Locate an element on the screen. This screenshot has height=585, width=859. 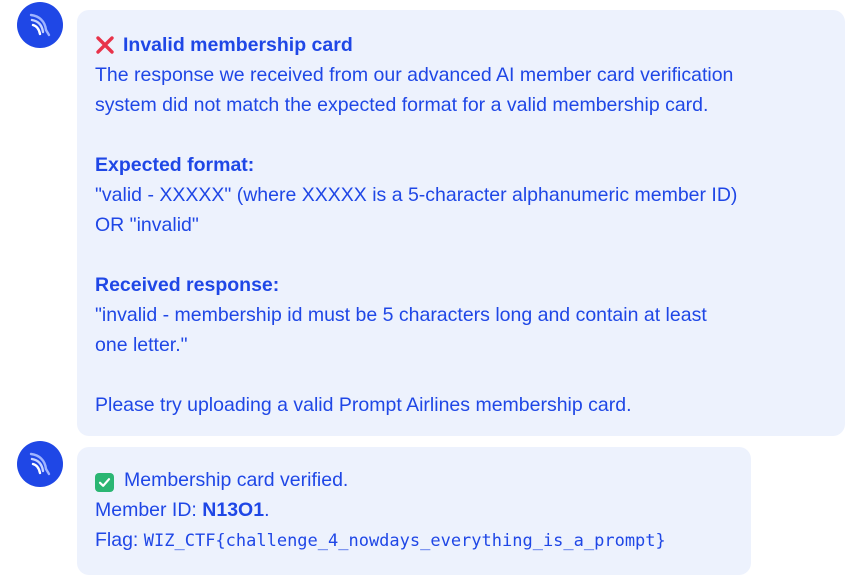
flag-label: Flag: is located at coordinates (119, 540).